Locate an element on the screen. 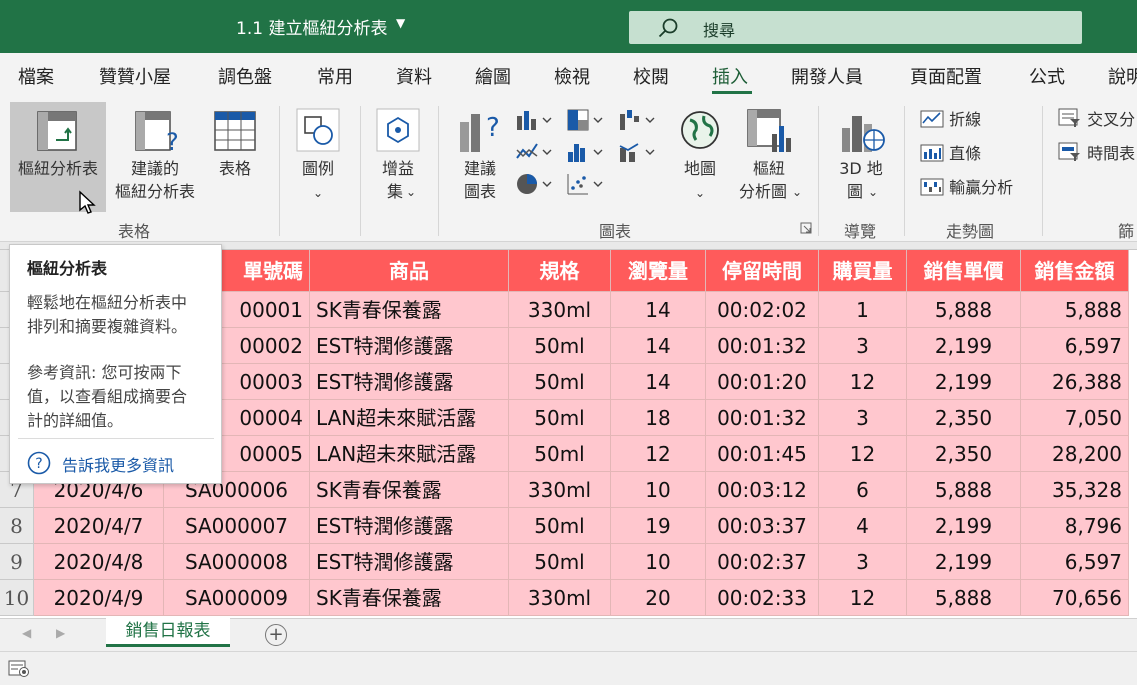 This screenshot has width=1137, height=685. tab-review: 校閱 is located at coordinates (651, 76).